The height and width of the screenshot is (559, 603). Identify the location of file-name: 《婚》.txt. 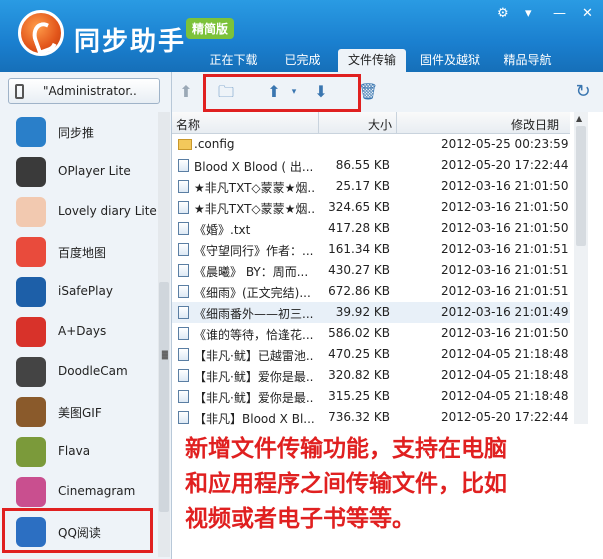
(222, 230).